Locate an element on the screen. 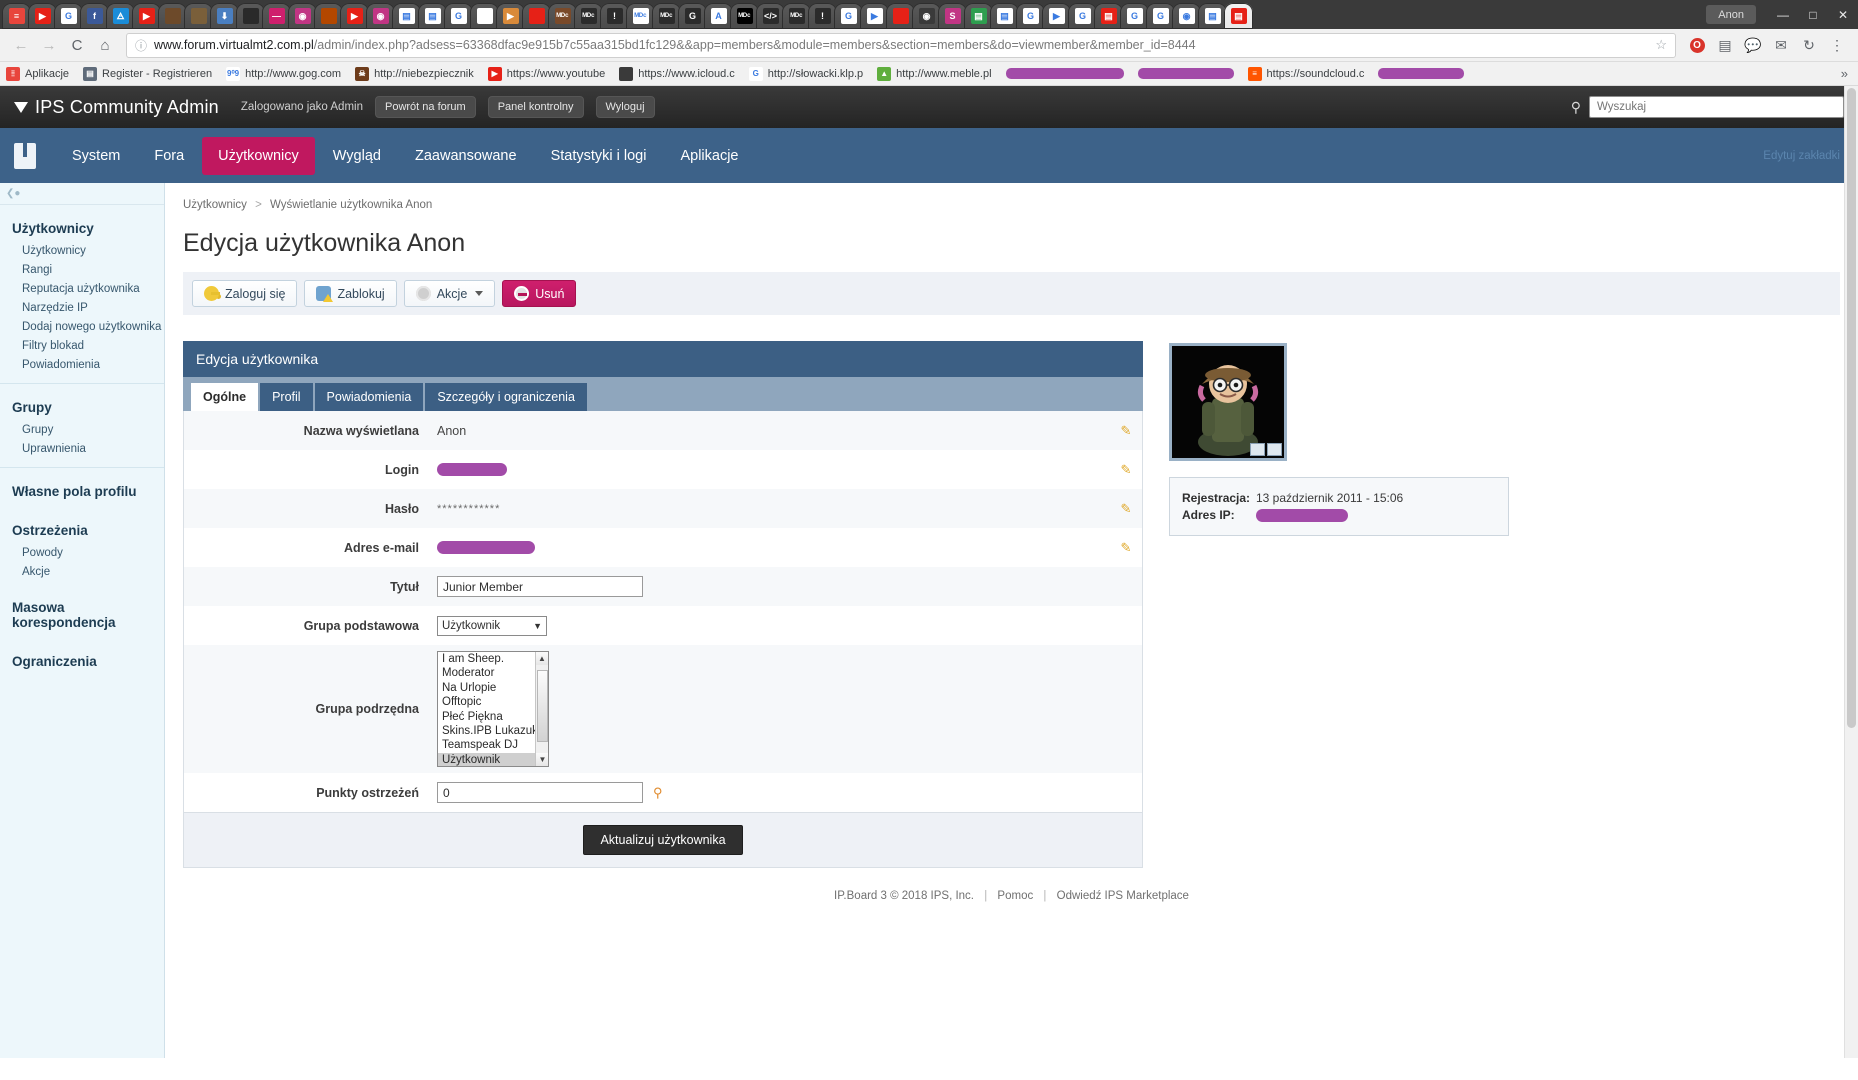  comment-icon: 💬 is located at coordinates (1753, 45).